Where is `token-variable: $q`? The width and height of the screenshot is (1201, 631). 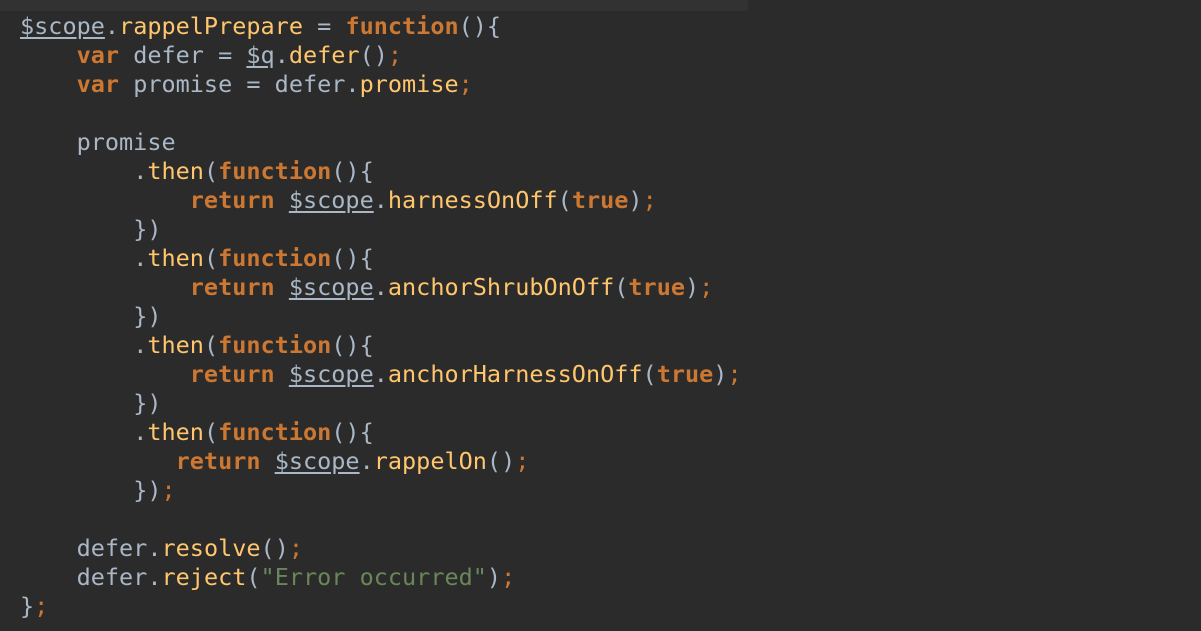
token-variable: $q is located at coordinates (260, 55).